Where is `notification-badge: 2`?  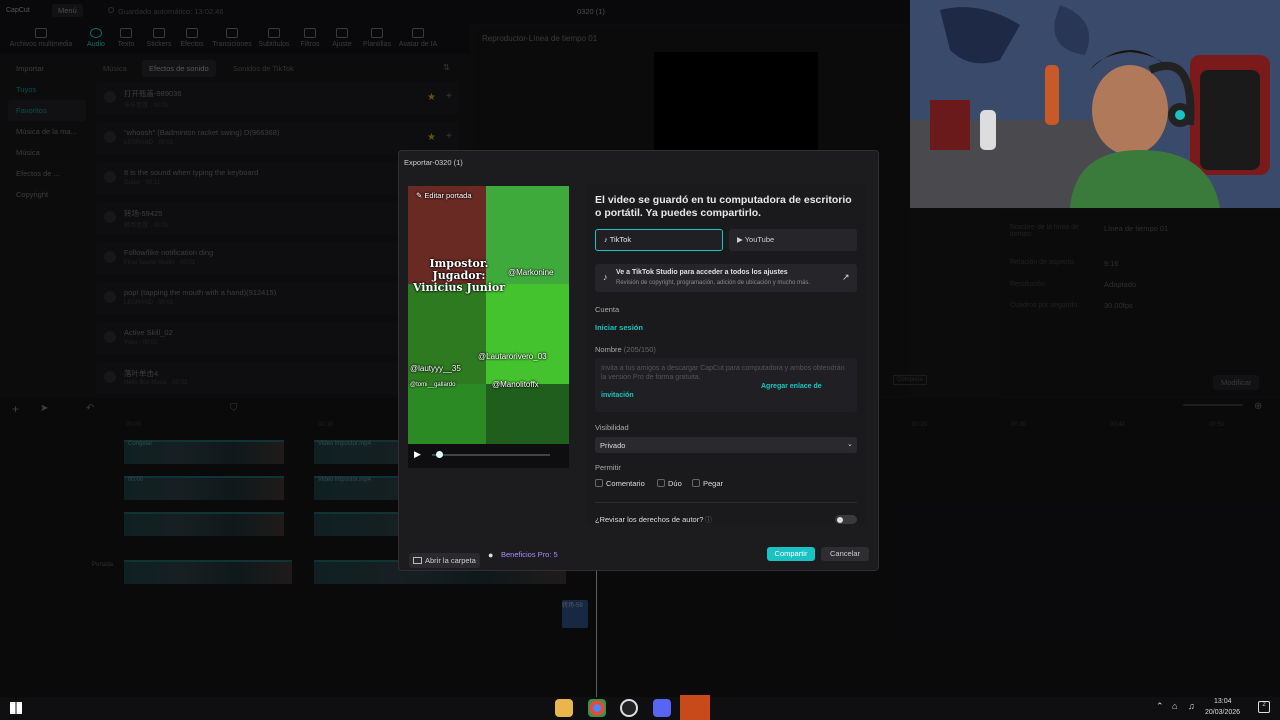 notification-badge: 2 is located at coordinates (1264, 707).